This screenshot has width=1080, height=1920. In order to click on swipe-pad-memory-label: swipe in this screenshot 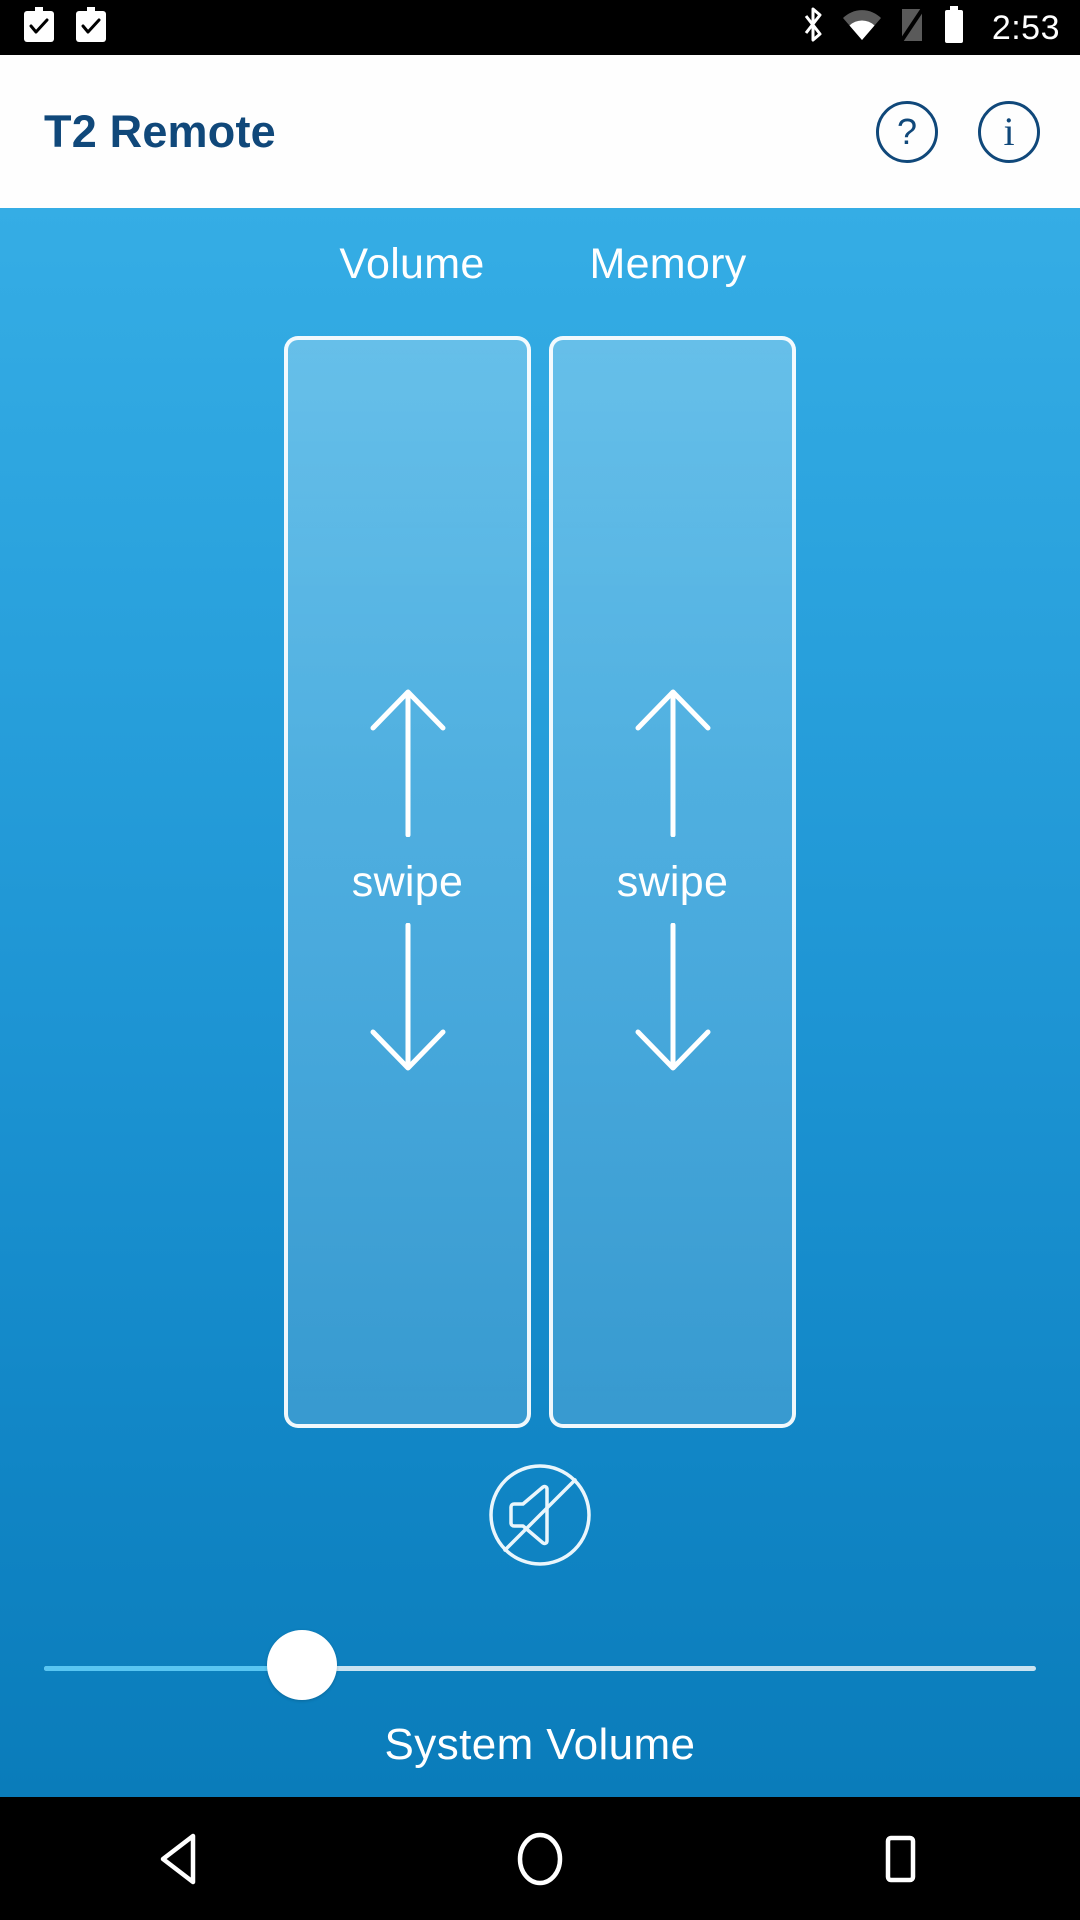, I will do `click(672, 881)`.